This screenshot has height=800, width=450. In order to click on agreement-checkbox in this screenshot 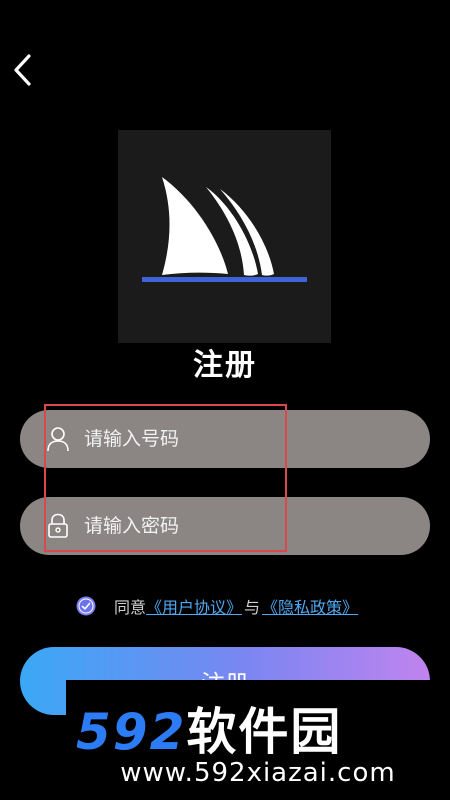, I will do `click(86, 606)`.